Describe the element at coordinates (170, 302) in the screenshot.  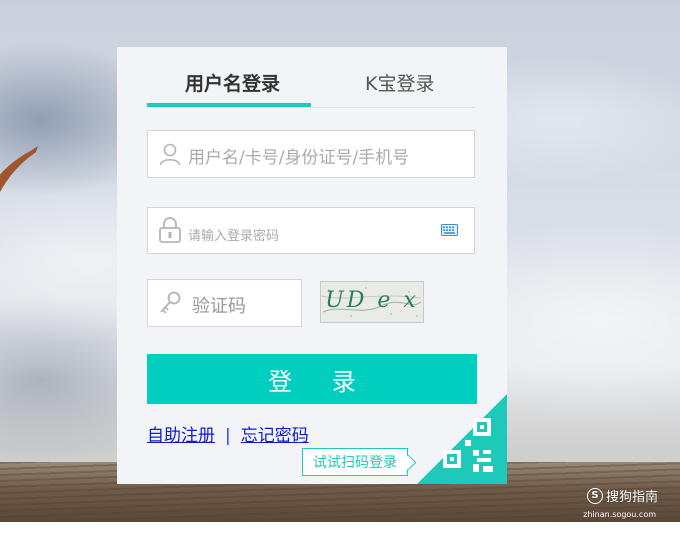
I see `key-icon` at that location.